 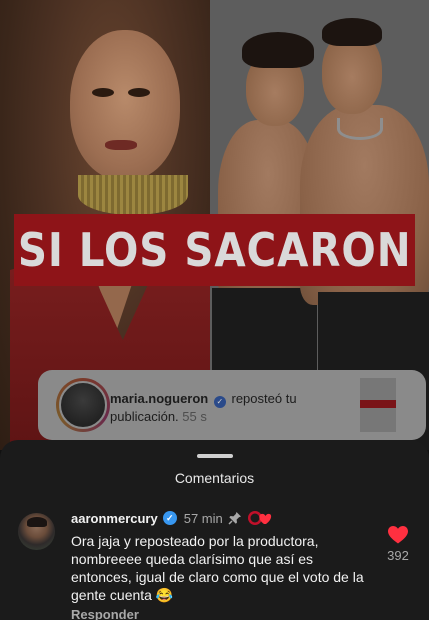 What do you see at coordinates (121, 145) in the screenshot?
I see `woman-lips` at bounding box center [121, 145].